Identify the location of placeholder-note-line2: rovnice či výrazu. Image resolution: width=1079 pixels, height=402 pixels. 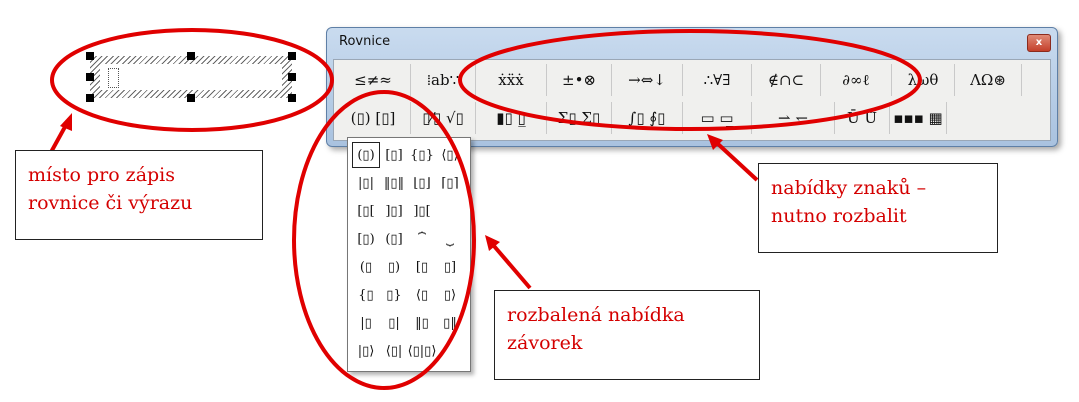
(110, 203).